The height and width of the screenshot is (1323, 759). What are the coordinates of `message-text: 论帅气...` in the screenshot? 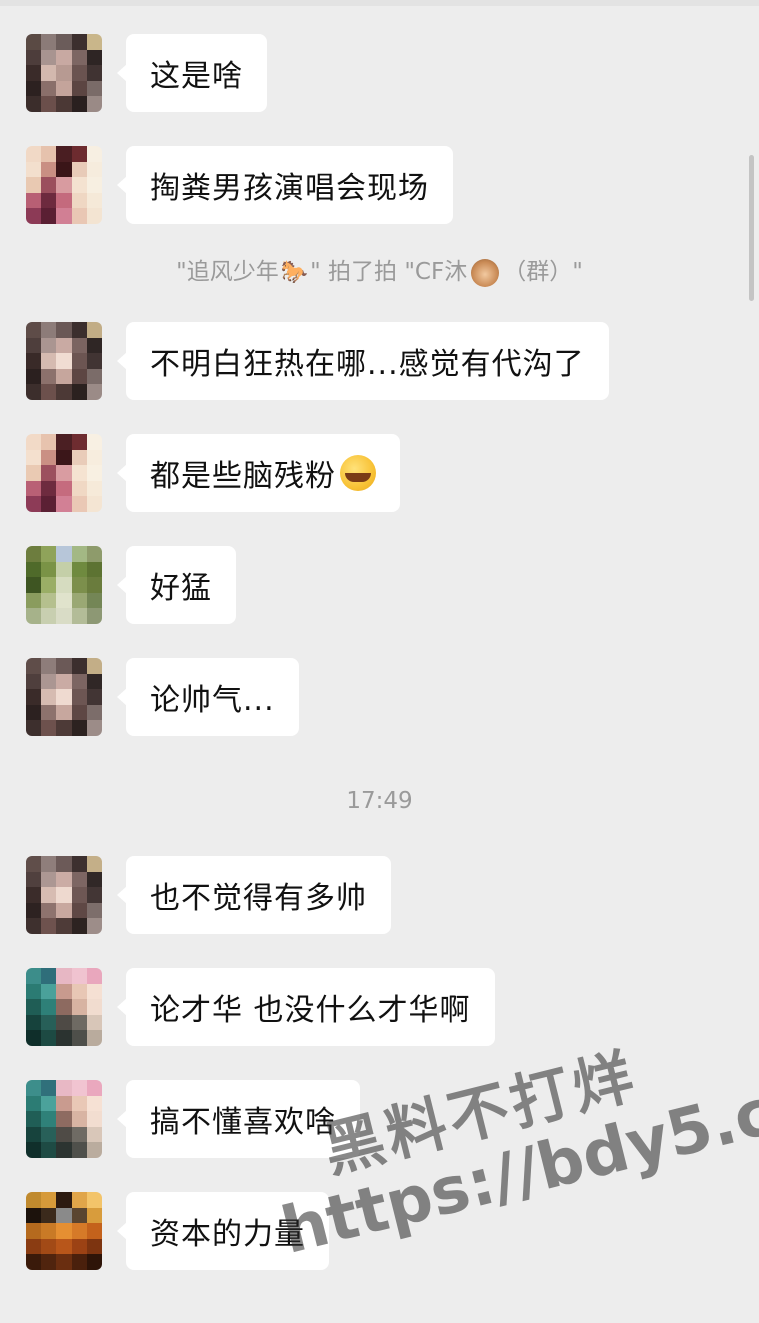 It's located at (212, 700).